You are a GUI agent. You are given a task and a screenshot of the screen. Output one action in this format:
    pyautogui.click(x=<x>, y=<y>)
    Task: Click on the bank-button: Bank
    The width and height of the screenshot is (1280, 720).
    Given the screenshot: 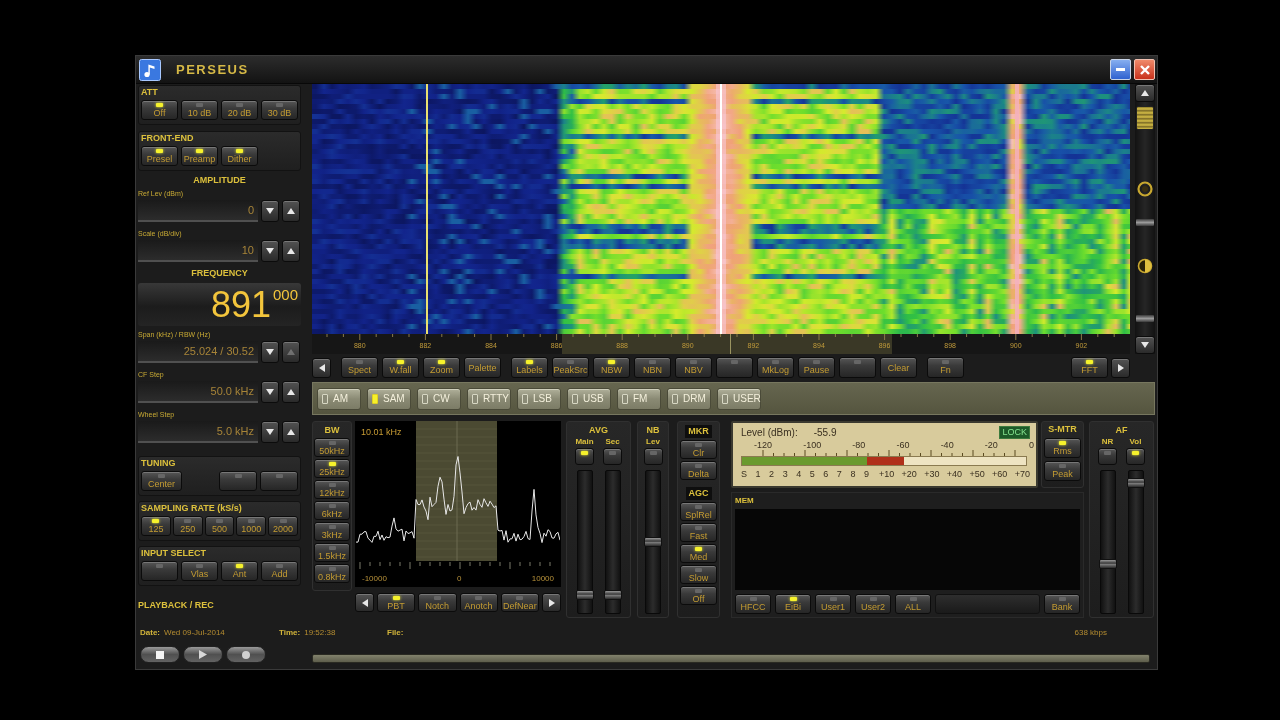 What is the action you would take?
    pyautogui.click(x=1062, y=604)
    